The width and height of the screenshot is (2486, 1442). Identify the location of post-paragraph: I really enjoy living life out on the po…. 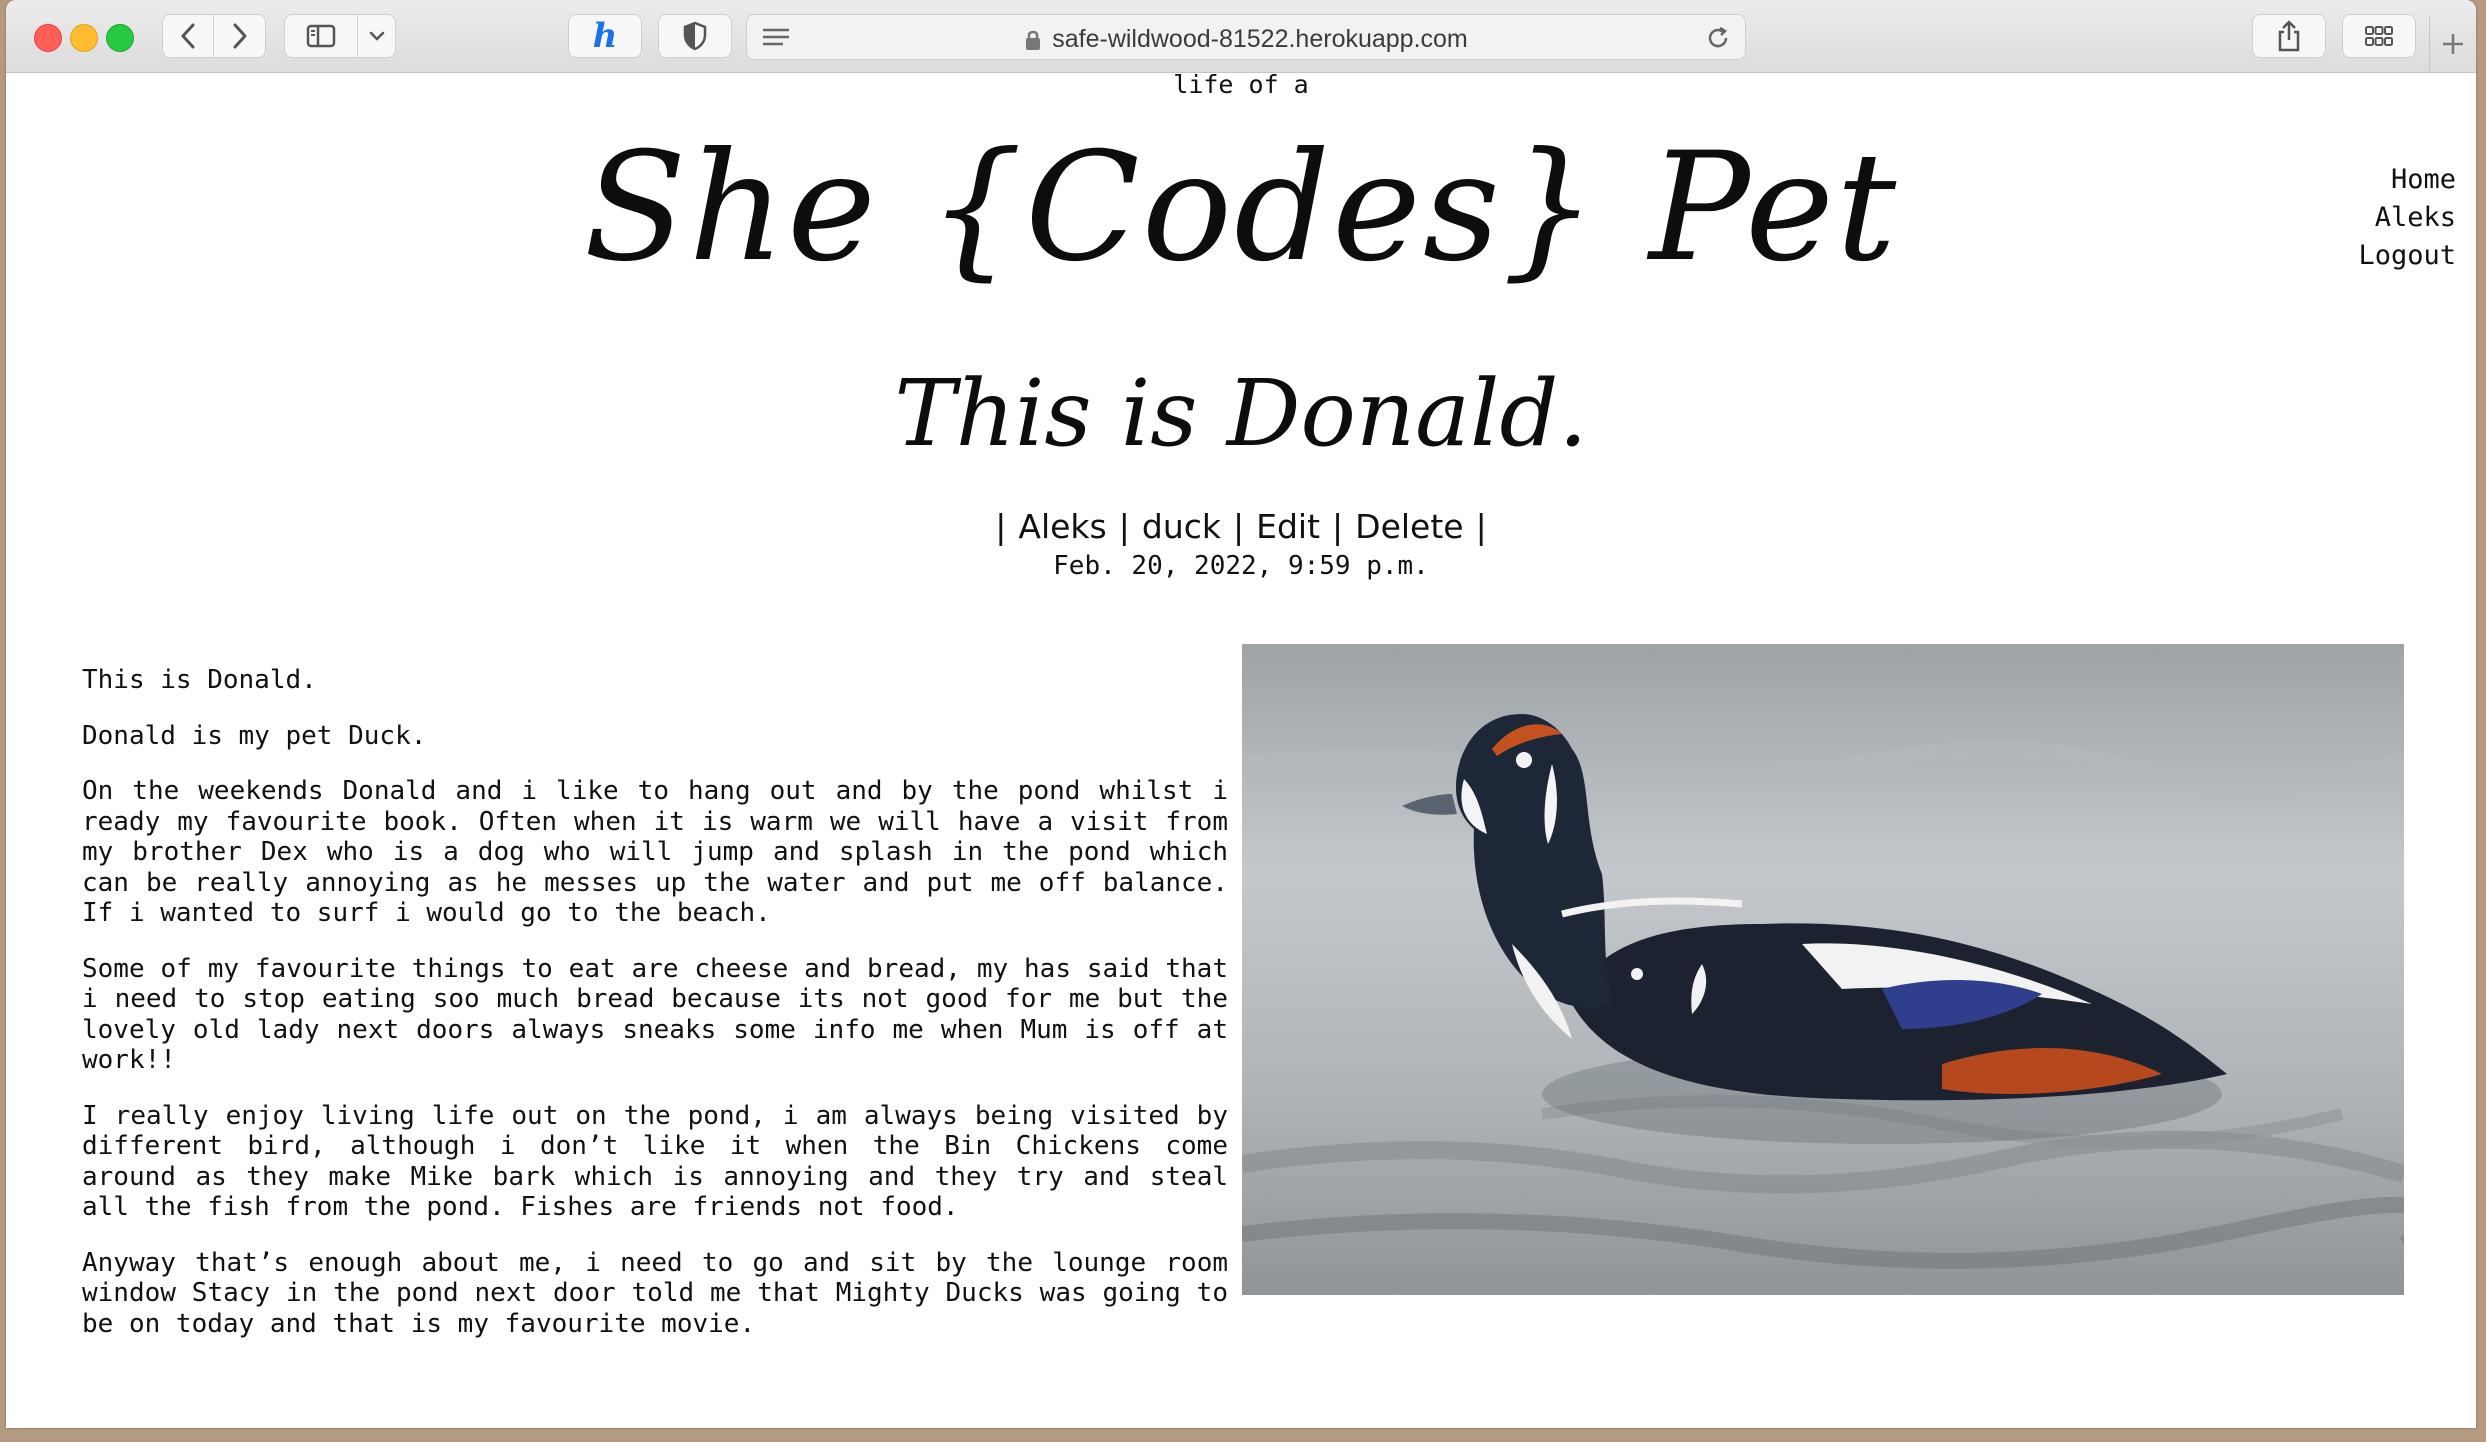
(655, 1161).